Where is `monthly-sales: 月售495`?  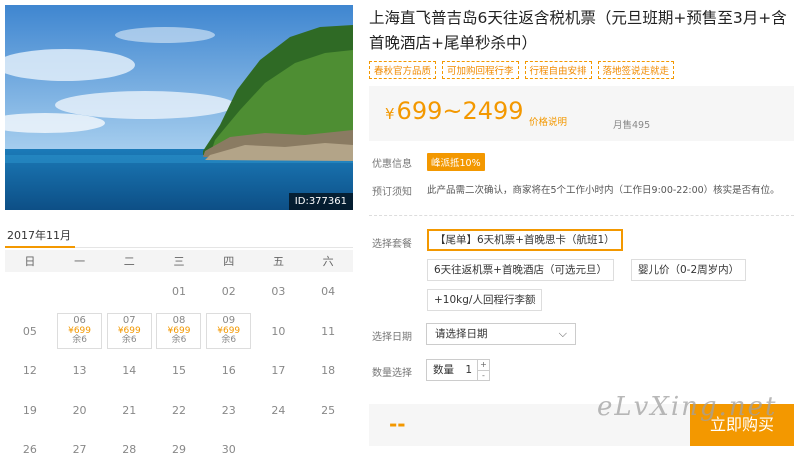 monthly-sales: 月售495 is located at coordinates (632, 125).